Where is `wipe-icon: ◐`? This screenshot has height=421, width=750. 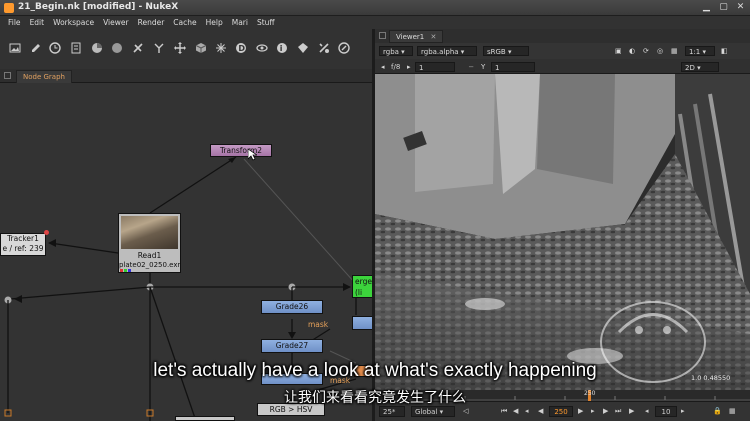
wipe-icon: ◐ is located at coordinates (632, 51).